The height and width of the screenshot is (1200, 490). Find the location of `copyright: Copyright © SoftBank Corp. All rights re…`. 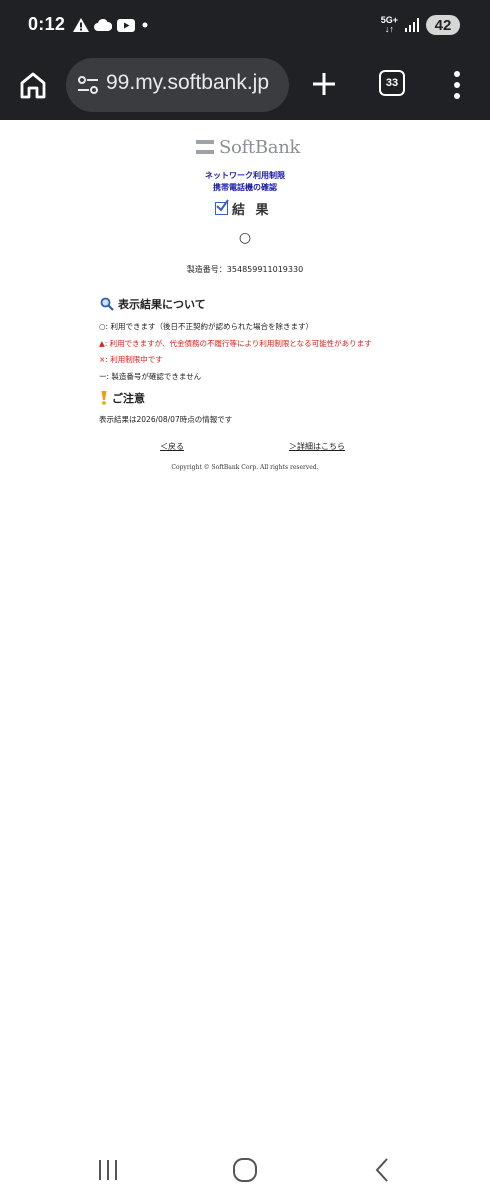

copyright: Copyright © SoftBank Corp. All rights re… is located at coordinates (245, 467).